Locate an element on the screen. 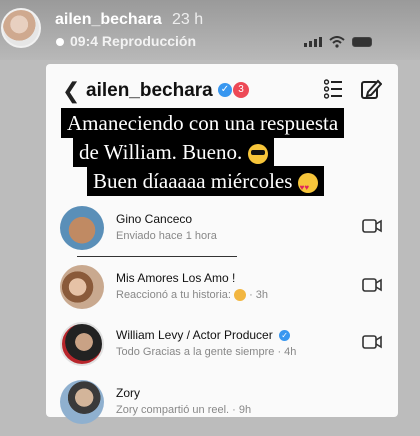 The image size is (420, 436). story-time: 23 h is located at coordinates (188, 19).